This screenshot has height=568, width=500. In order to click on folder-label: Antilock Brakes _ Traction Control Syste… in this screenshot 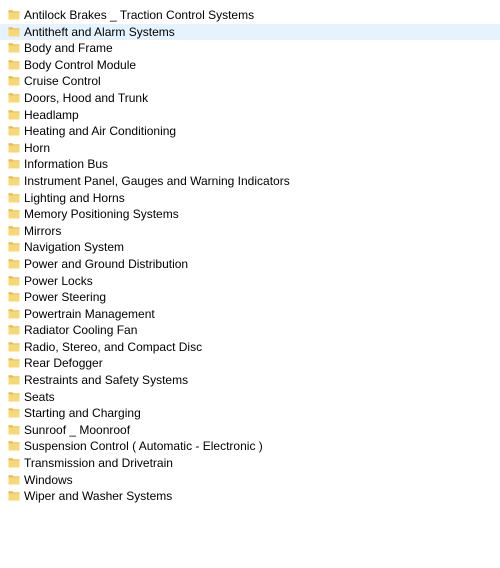, I will do `click(139, 15)`.